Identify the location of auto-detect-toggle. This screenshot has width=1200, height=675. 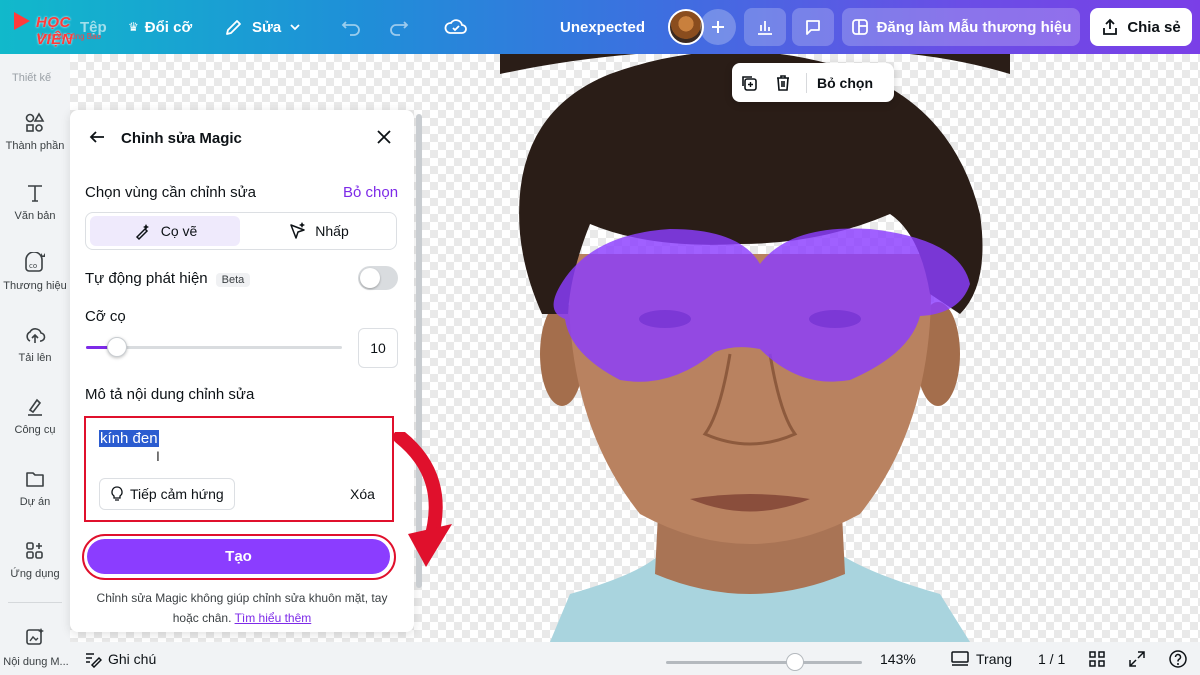
(378, 278).